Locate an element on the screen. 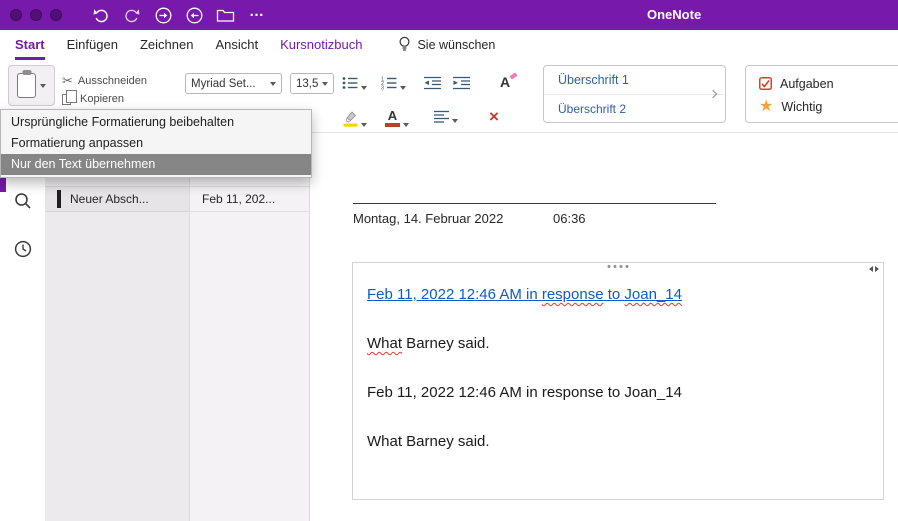 This screenshot has width=898, height=521. style-heading-1: Überschrift 1 is located at coordinates (634, 80).